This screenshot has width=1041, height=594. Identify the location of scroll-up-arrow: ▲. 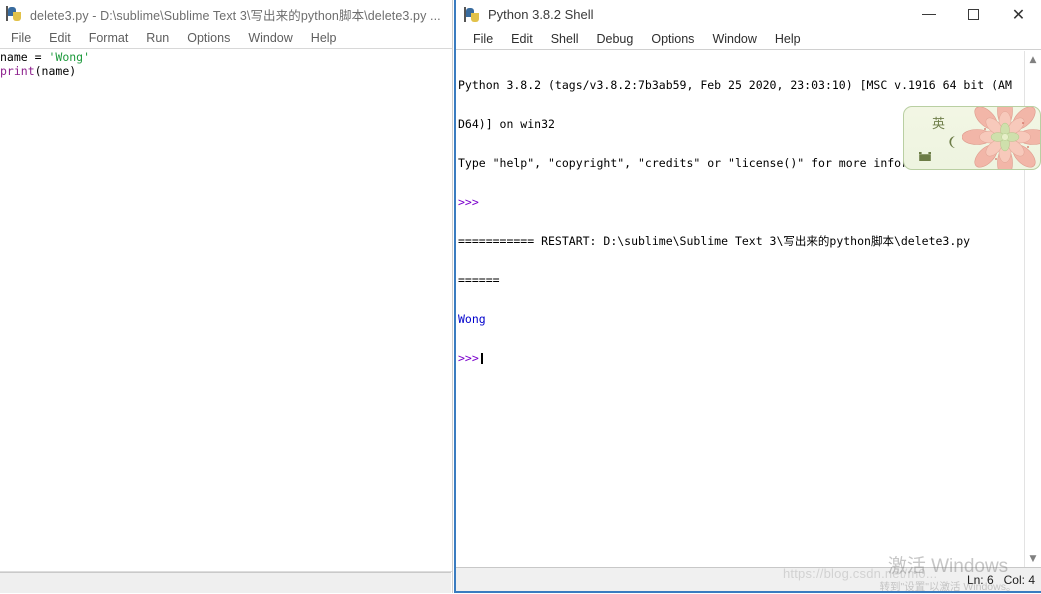
(1033, 59).